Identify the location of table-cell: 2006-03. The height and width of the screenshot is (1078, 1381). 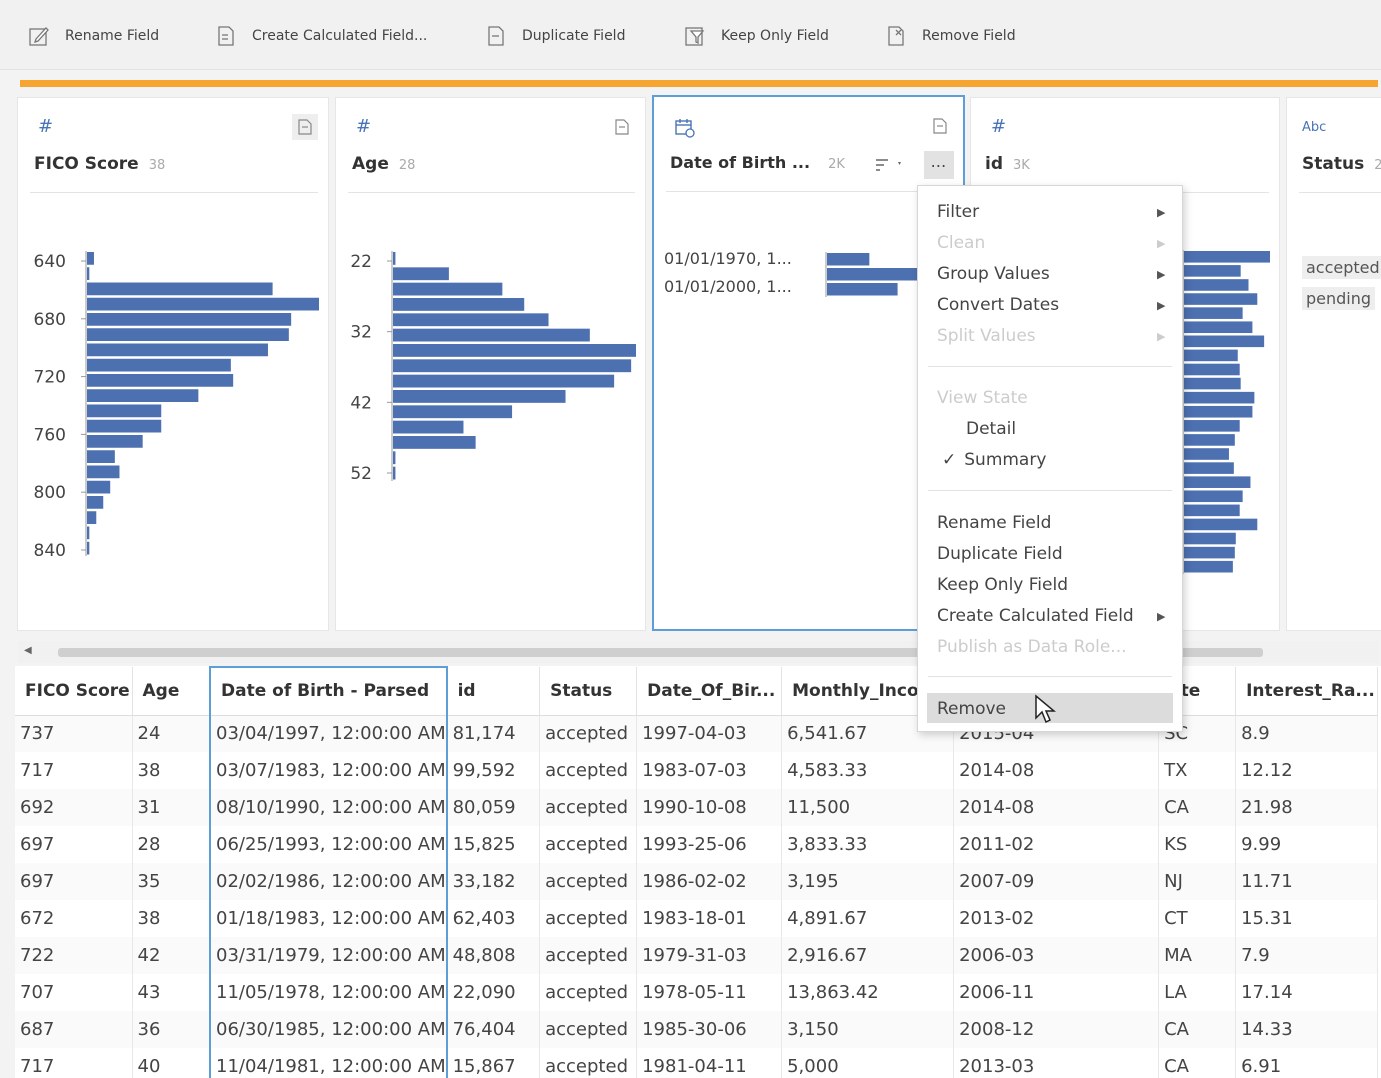
(1056, 955).